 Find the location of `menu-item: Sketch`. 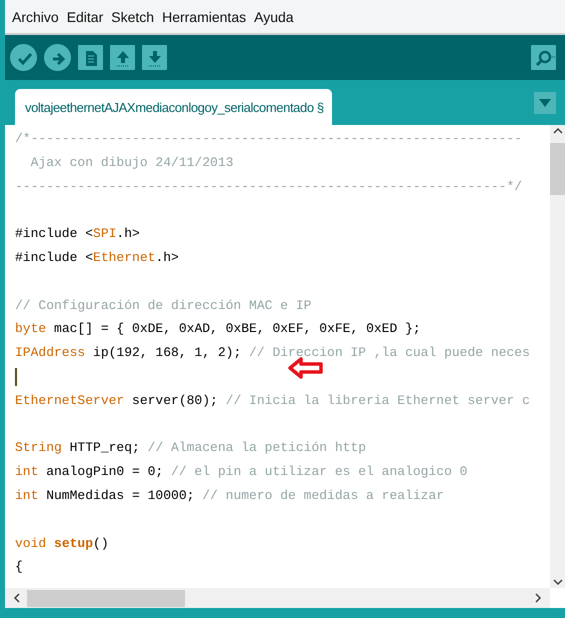

menu-item: Sketch is located at coordinates (133, 16).